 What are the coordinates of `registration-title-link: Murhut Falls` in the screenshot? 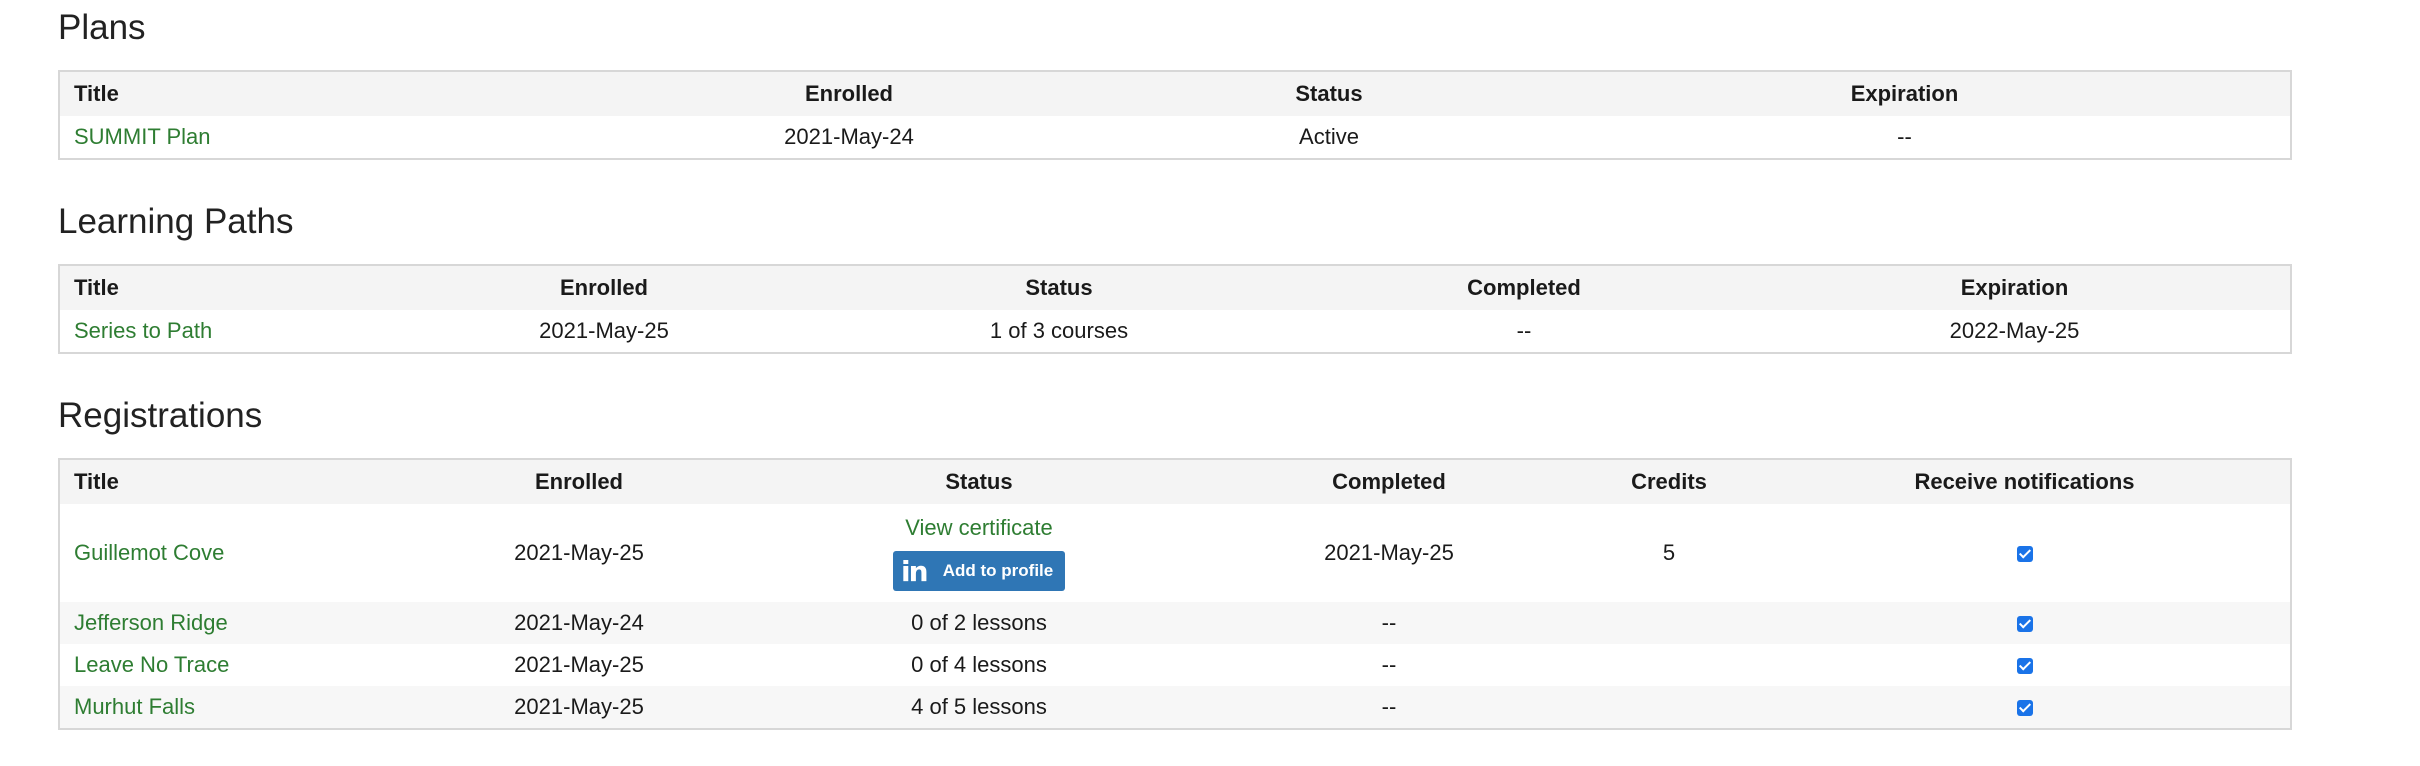 It's located at (134, 706).